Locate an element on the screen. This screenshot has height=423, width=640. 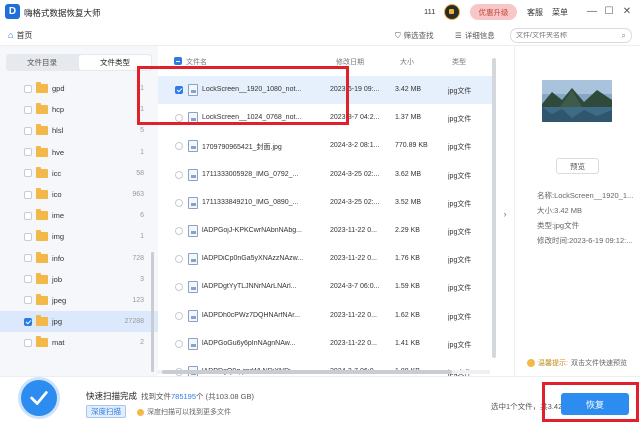
deep-scan-tip-text: 深度扫描可以找到更多文件 is located at coordinates (189, 412).